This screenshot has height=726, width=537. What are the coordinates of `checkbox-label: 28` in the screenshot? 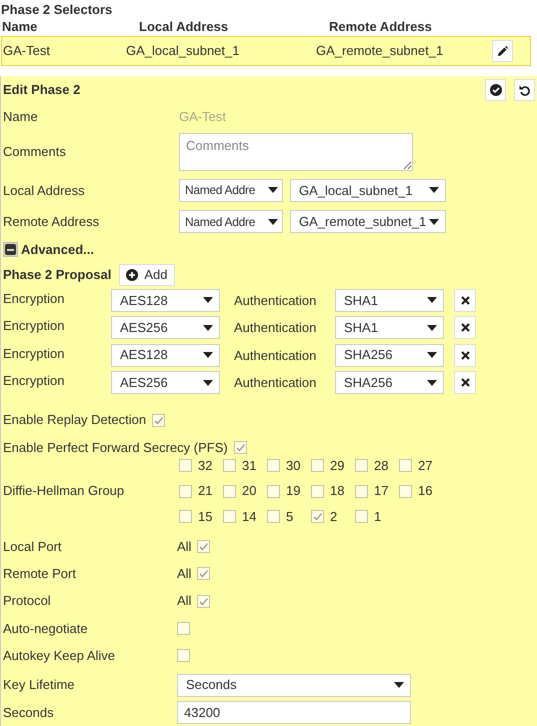 It's located at (381, 465).